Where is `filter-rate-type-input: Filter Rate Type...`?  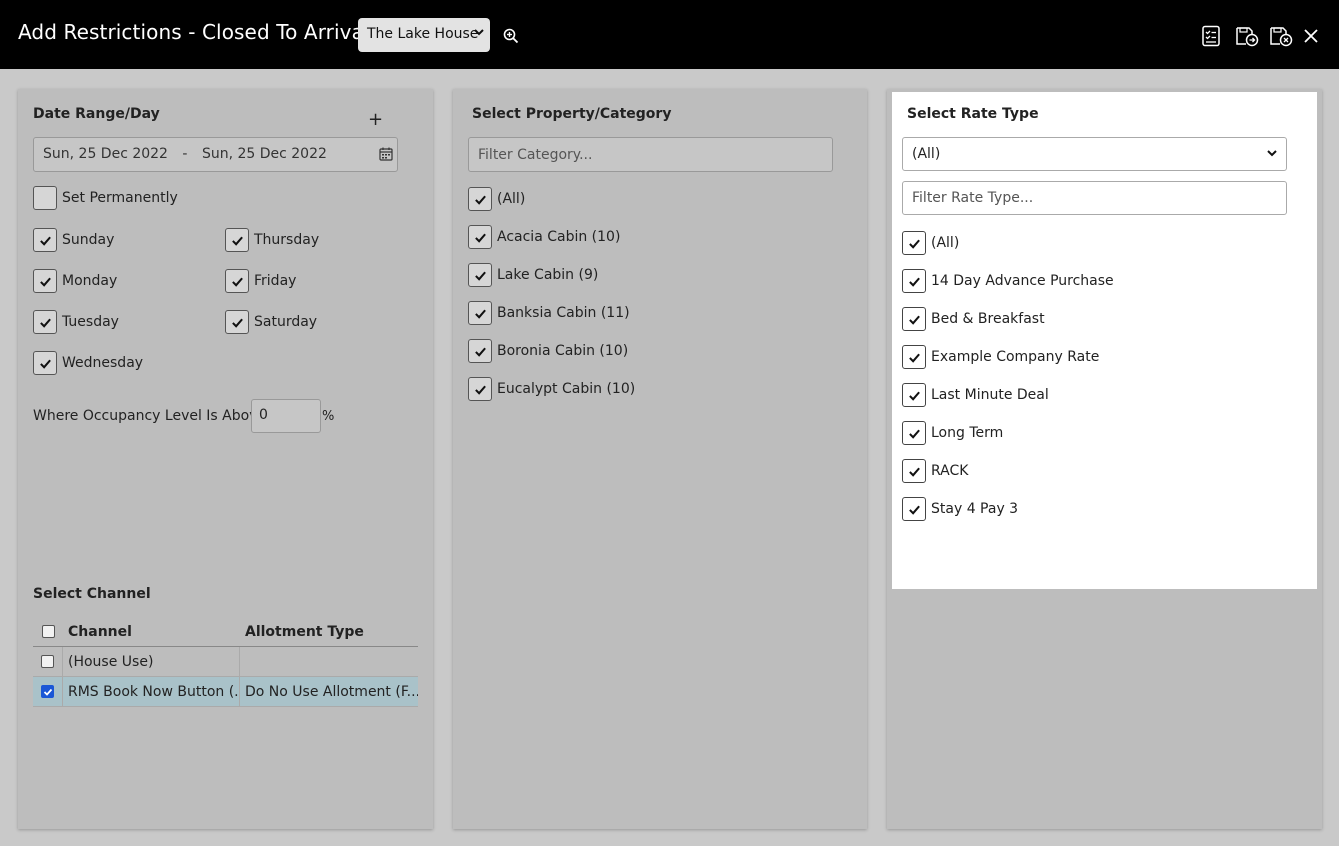 filter-rate-type-input: Filter Rate Type... is located at coordinates (1094, 198).